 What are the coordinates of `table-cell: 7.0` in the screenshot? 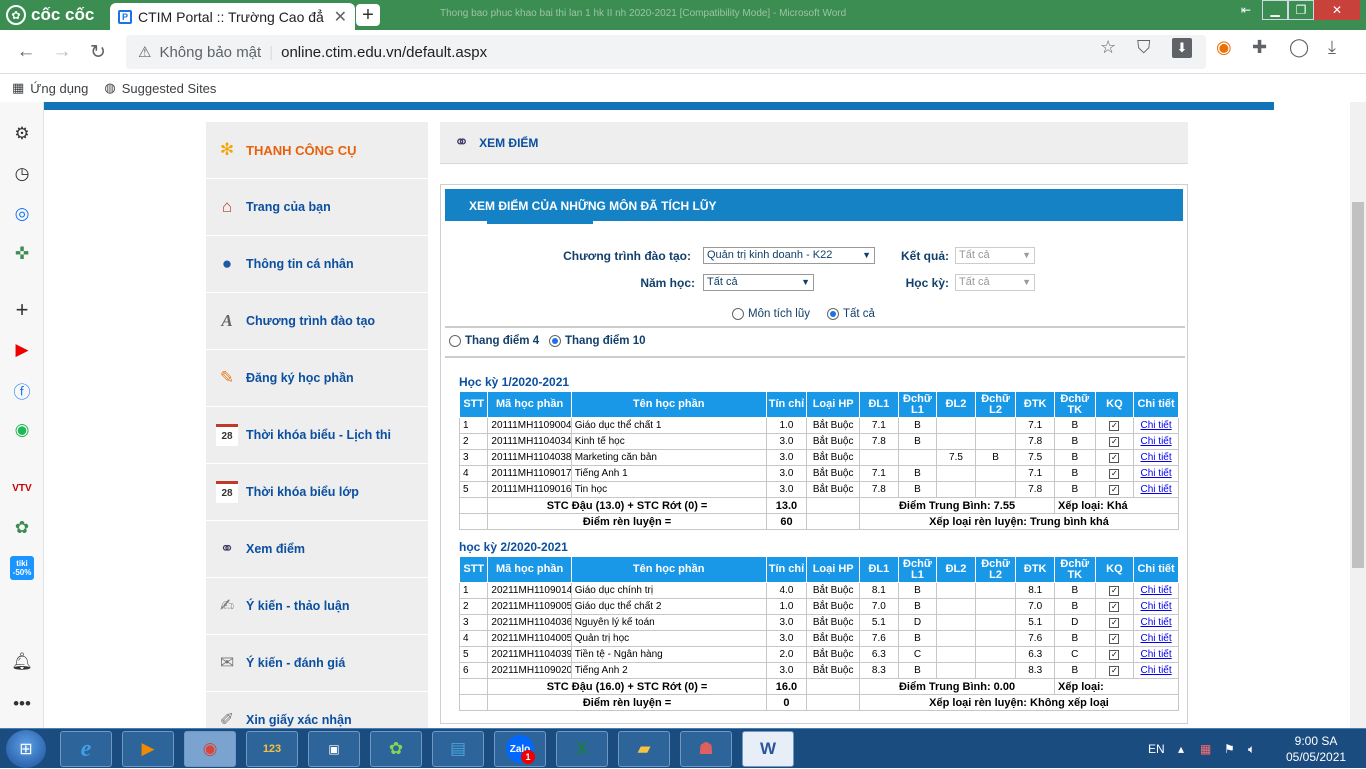 It's located at (1035, 606).